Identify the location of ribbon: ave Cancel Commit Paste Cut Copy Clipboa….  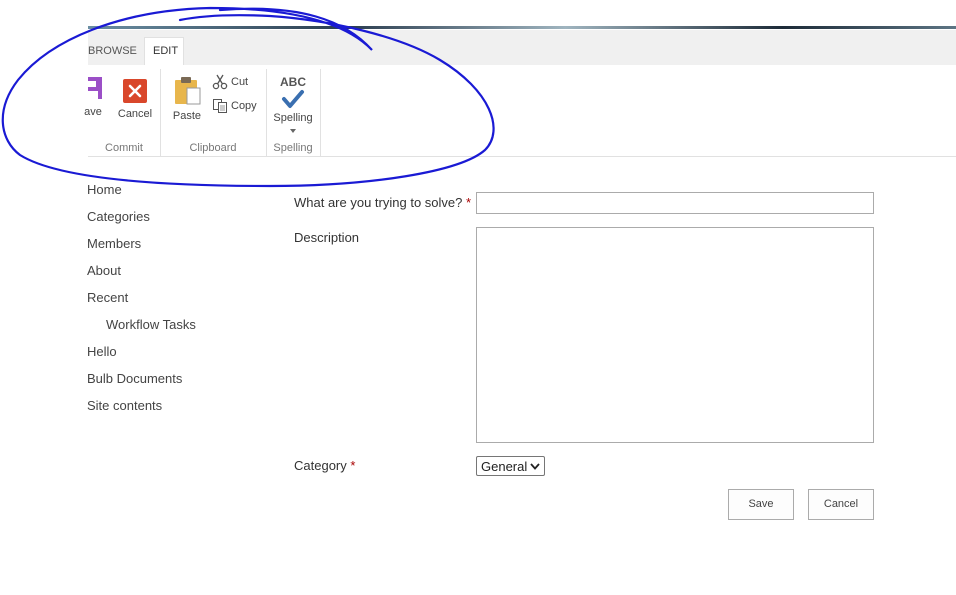
(520, 111).